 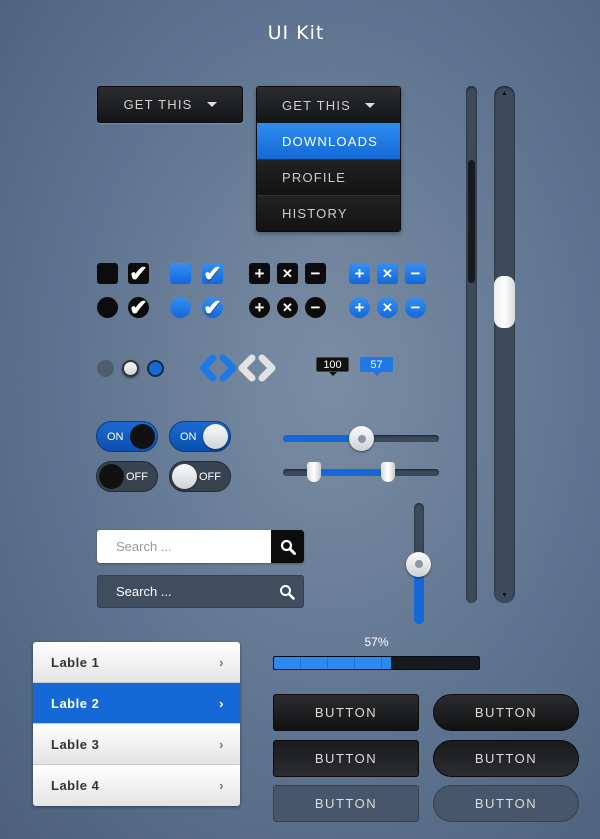 What do you see at coordinates (328, 213) in the screenshot?
I see `menu-item-history: HISTORY` at bounding box center [328, 213].